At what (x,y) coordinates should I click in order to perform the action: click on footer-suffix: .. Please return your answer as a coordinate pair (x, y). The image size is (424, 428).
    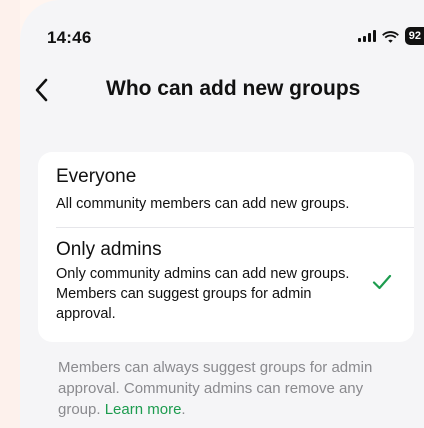
    Looking at the image, I should click on (183, 409).